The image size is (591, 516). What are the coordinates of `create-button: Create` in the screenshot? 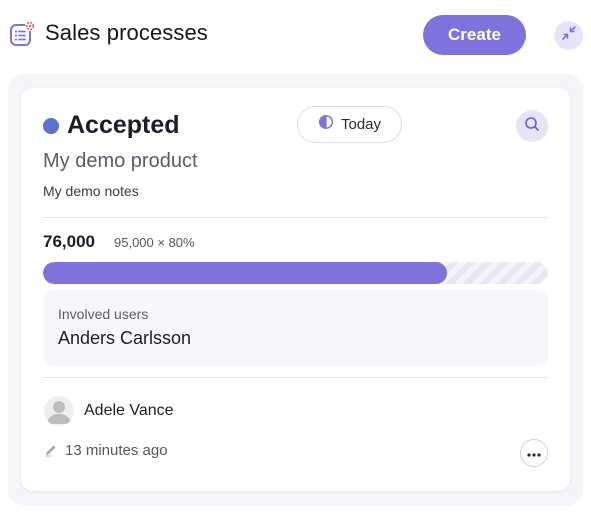 It's located at (474, 35).